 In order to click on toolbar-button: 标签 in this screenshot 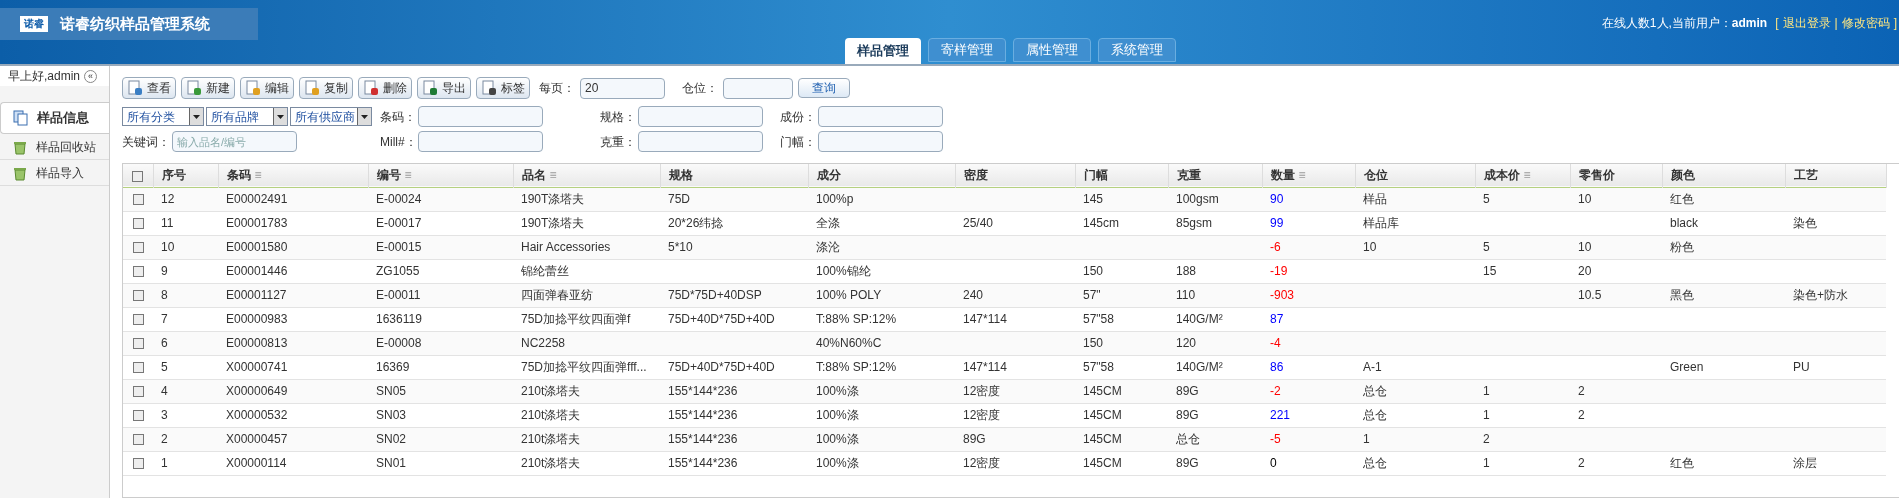, I will do `click(503, 88)`.